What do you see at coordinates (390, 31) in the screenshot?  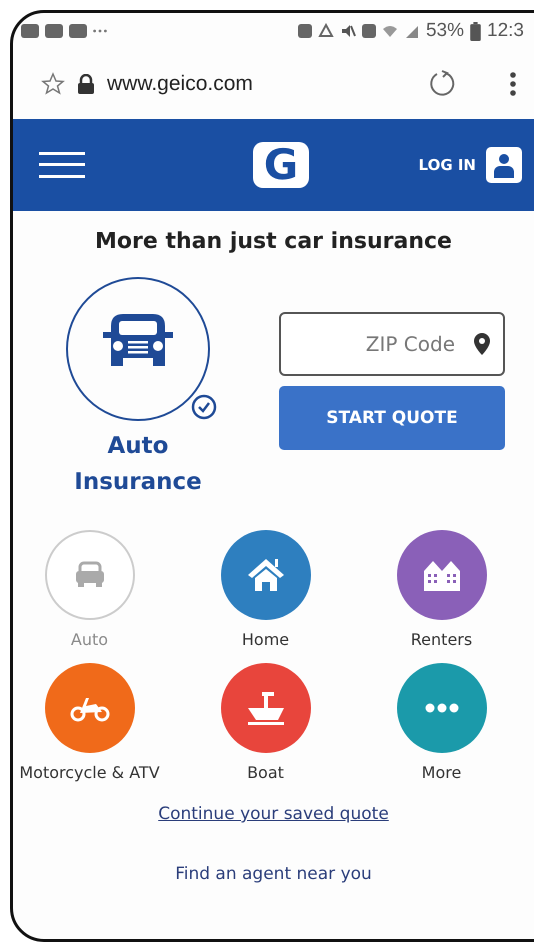 I see `wifi-icon` at bounding box center [390, 31].